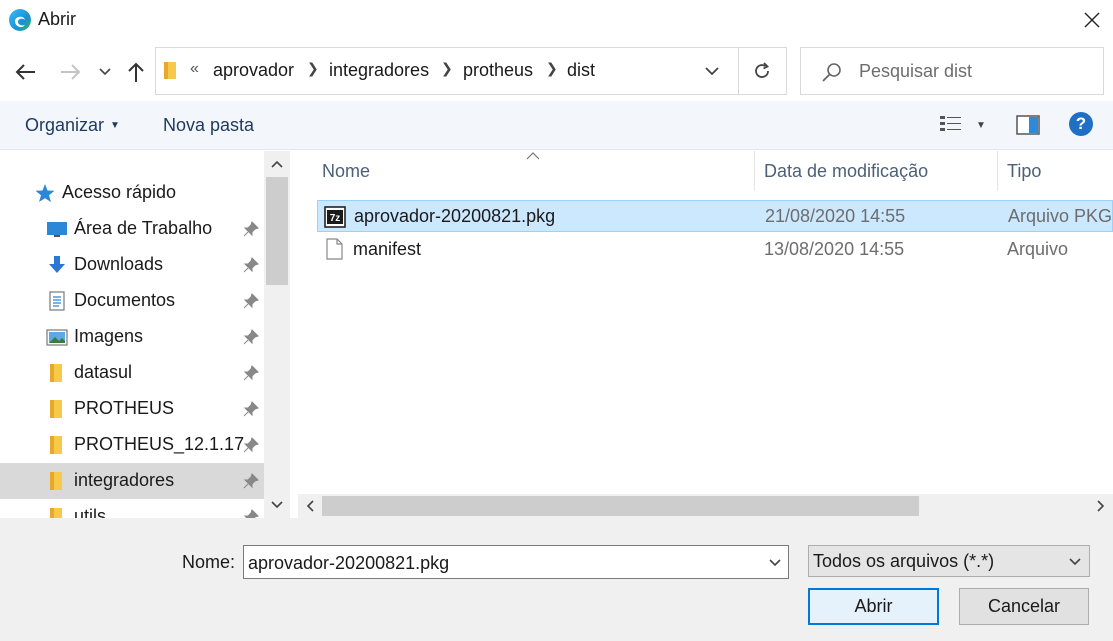 This screenshot has width=1113, height=641. I want to click on file-date: 13/08/2020 14:55, so click(834, 249).